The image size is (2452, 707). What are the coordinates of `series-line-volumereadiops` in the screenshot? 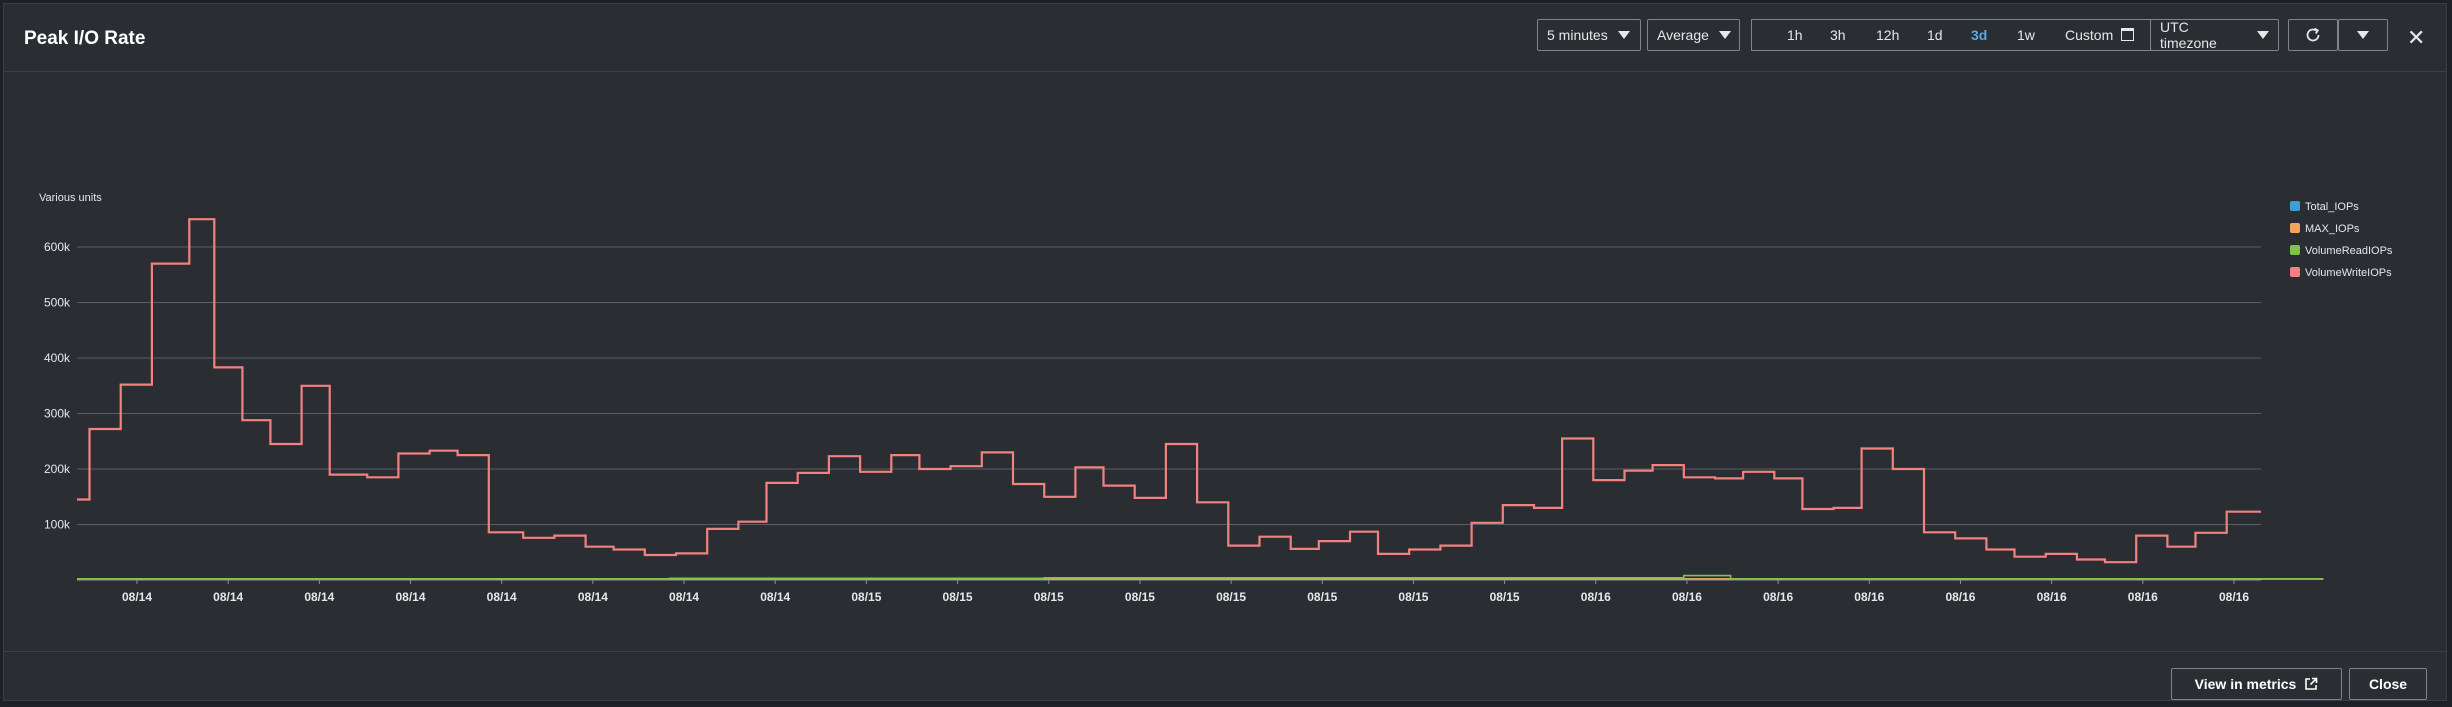 It's located at (1200, 577).